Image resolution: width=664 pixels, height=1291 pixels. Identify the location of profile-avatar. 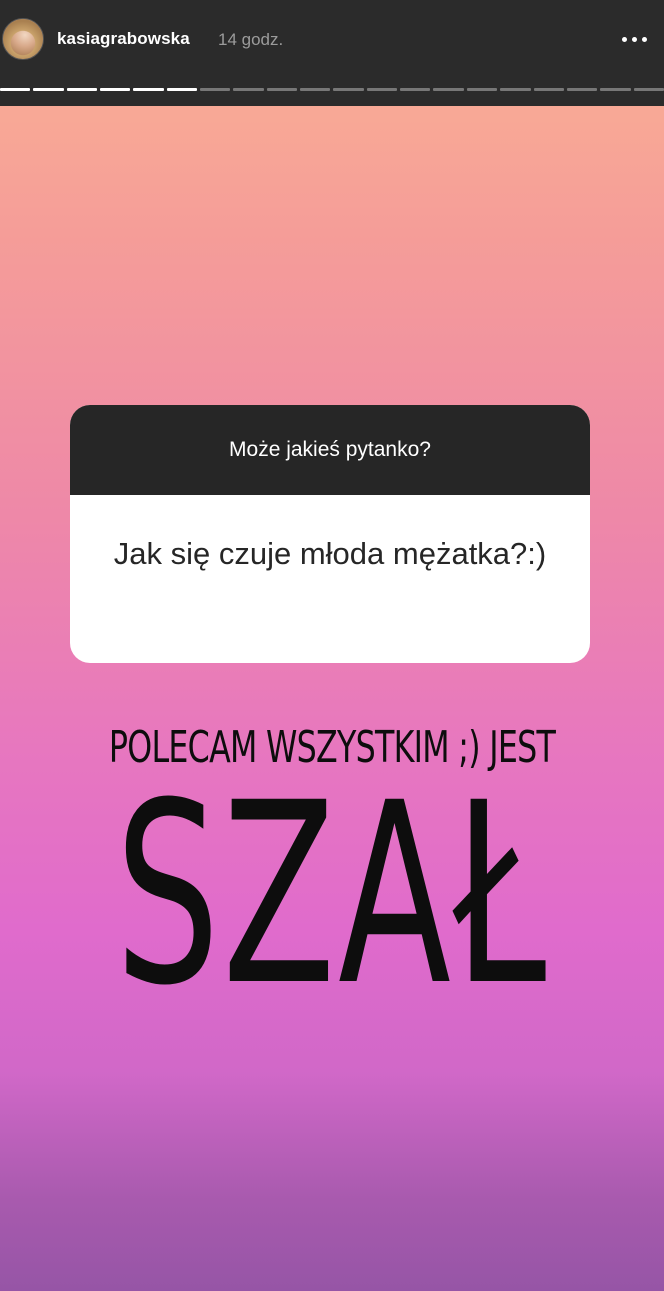
(23, 39).